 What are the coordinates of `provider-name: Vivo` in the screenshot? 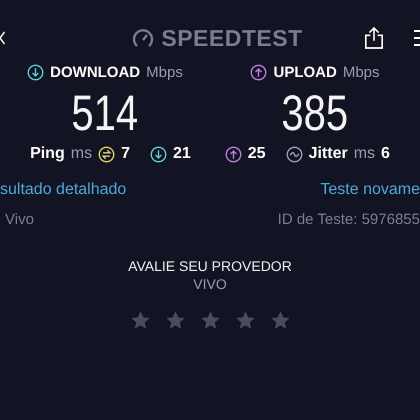 It's located at (19, 219).